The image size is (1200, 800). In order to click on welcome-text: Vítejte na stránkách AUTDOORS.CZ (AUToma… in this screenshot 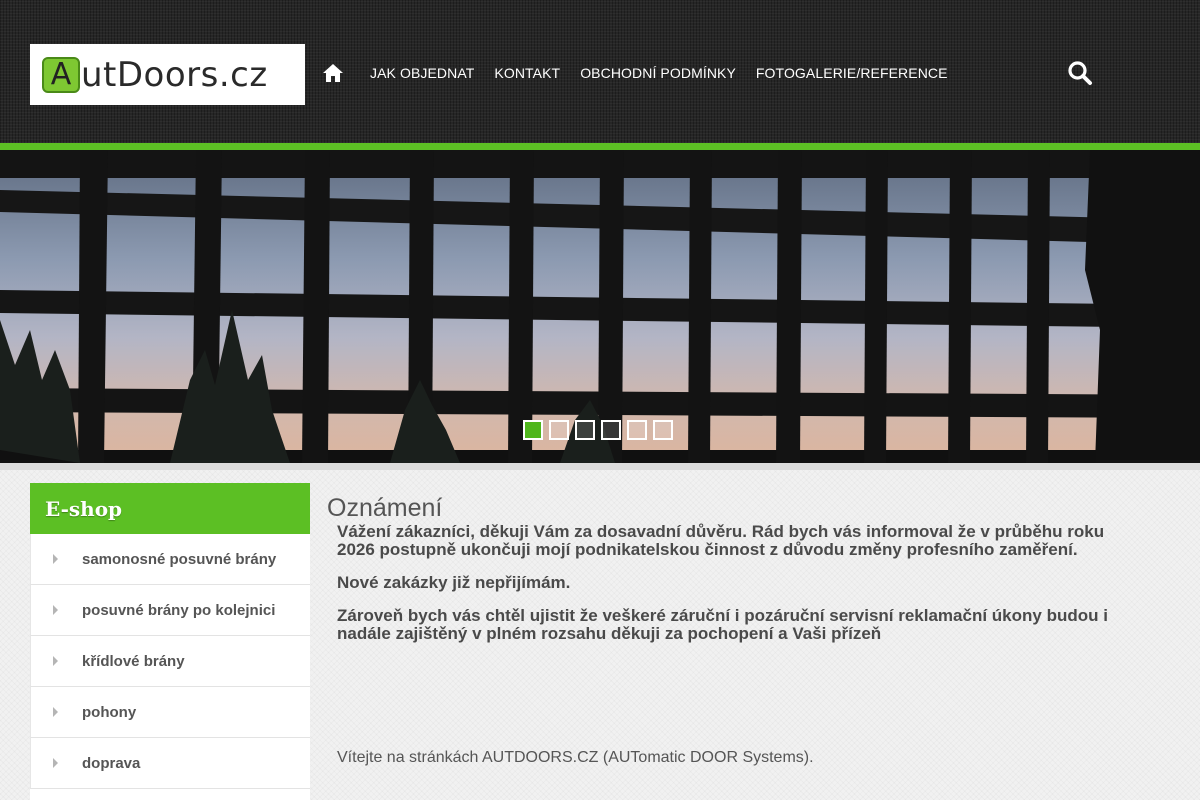, I will do `click(575, 757)`.